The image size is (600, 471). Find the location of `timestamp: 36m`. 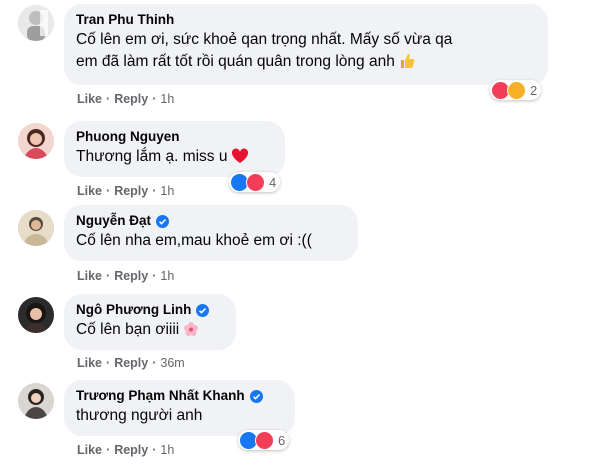

timestamp: 36m is located at coordinates (172, 363).